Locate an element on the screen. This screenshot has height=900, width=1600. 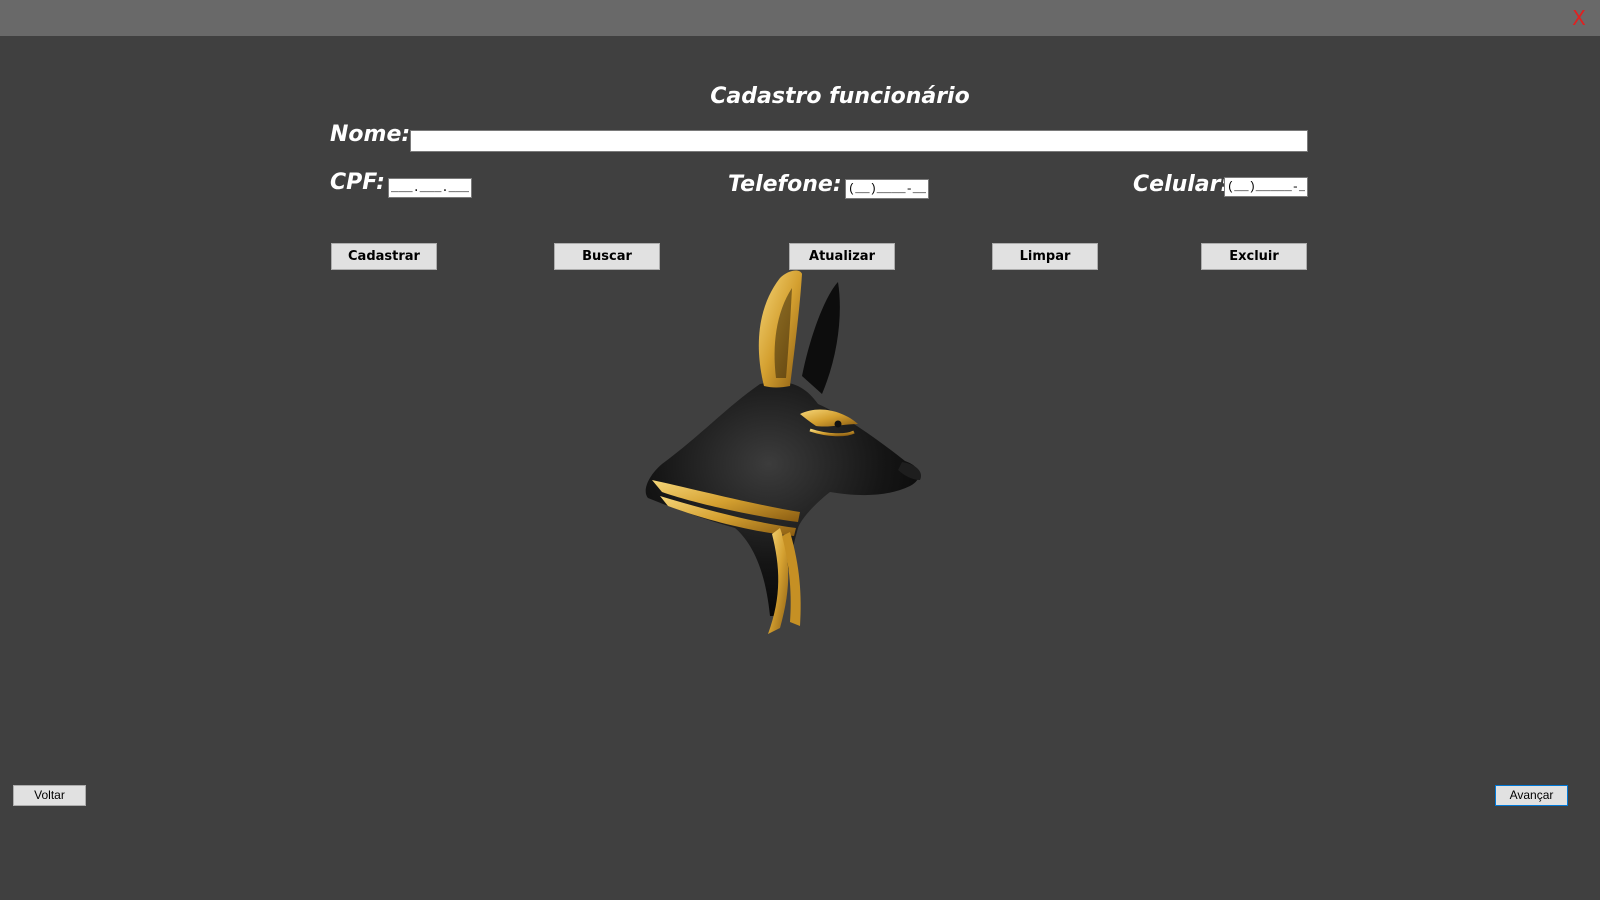
cadastrar-button: Cadastrar is located at coordinates (384, 256).